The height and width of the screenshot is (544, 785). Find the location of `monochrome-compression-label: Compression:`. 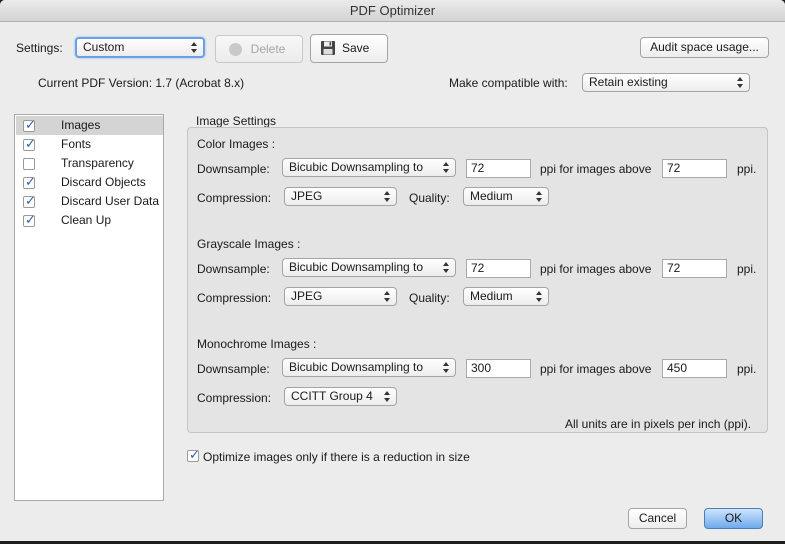

monochrome-compression-label: Compression: is located at coordinates (234, 398).